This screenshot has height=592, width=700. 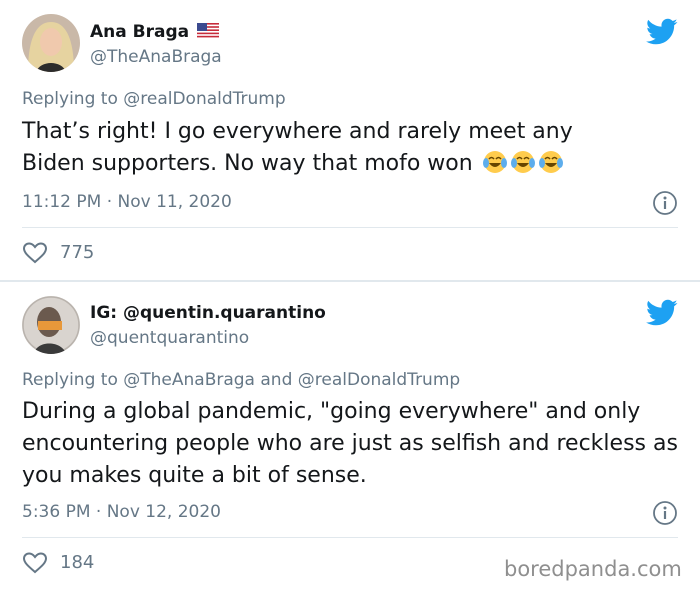 What do you see at coordinates (593, 569) in the screenshot?
I see `watermark: boredpanda.com` at bounding box center [593, 569].